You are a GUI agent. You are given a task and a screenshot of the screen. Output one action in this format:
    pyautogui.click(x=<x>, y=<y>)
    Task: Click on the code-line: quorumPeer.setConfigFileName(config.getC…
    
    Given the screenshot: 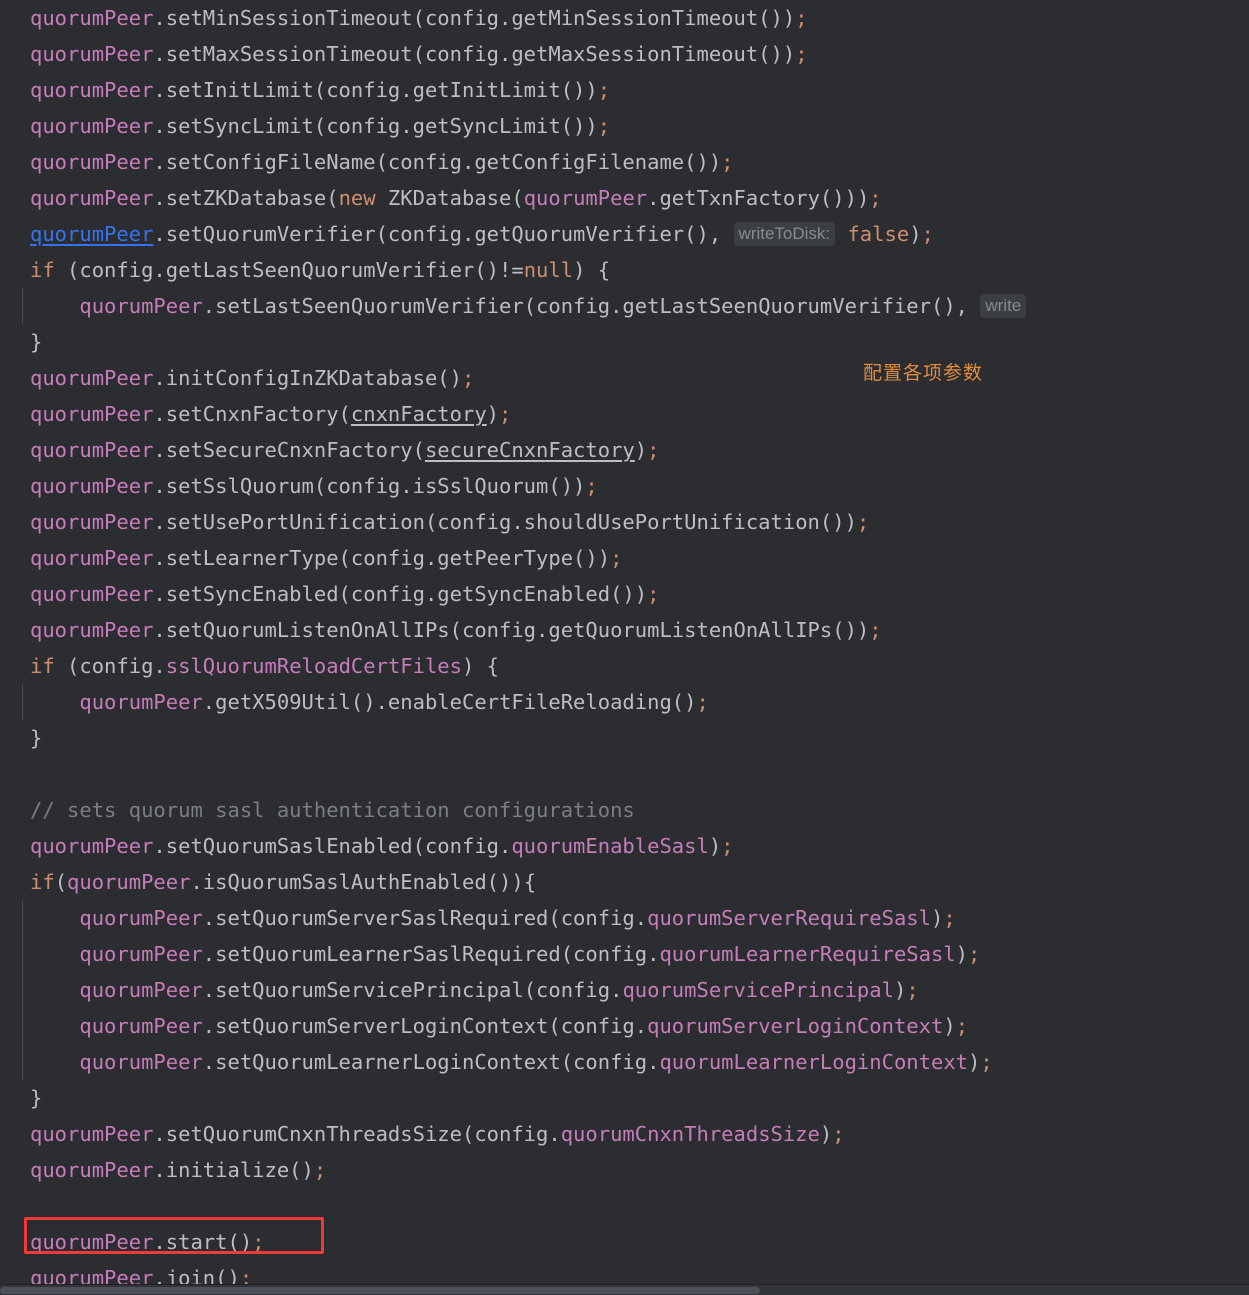 What is the action you would take?
    pyautogui.click(x=624, y=162)
    